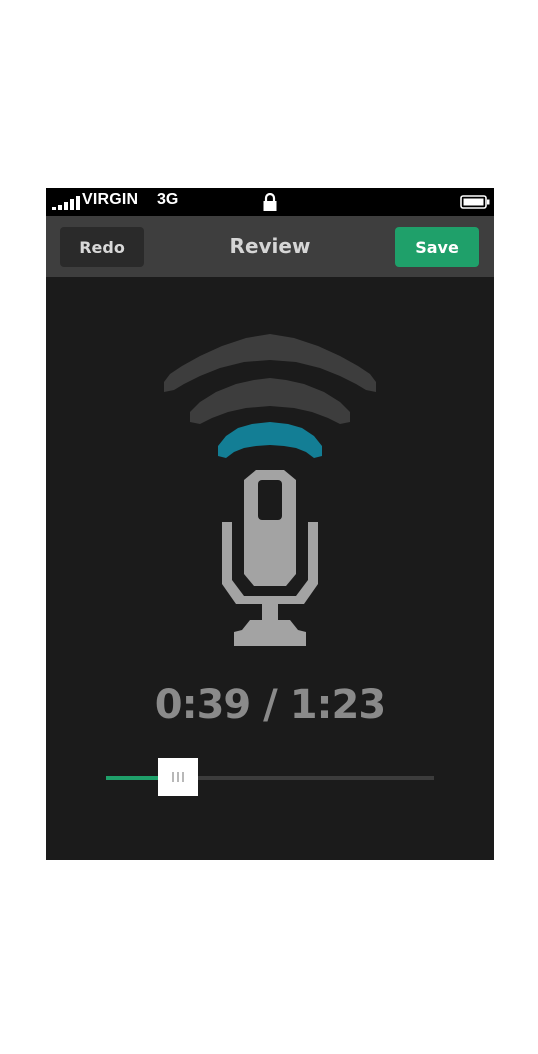 This screenshot has height=1054, width=538. What do you see at coordinates (475, 202) in the screenshot?
I see `battery-icon` at bounding box center [475, 202].